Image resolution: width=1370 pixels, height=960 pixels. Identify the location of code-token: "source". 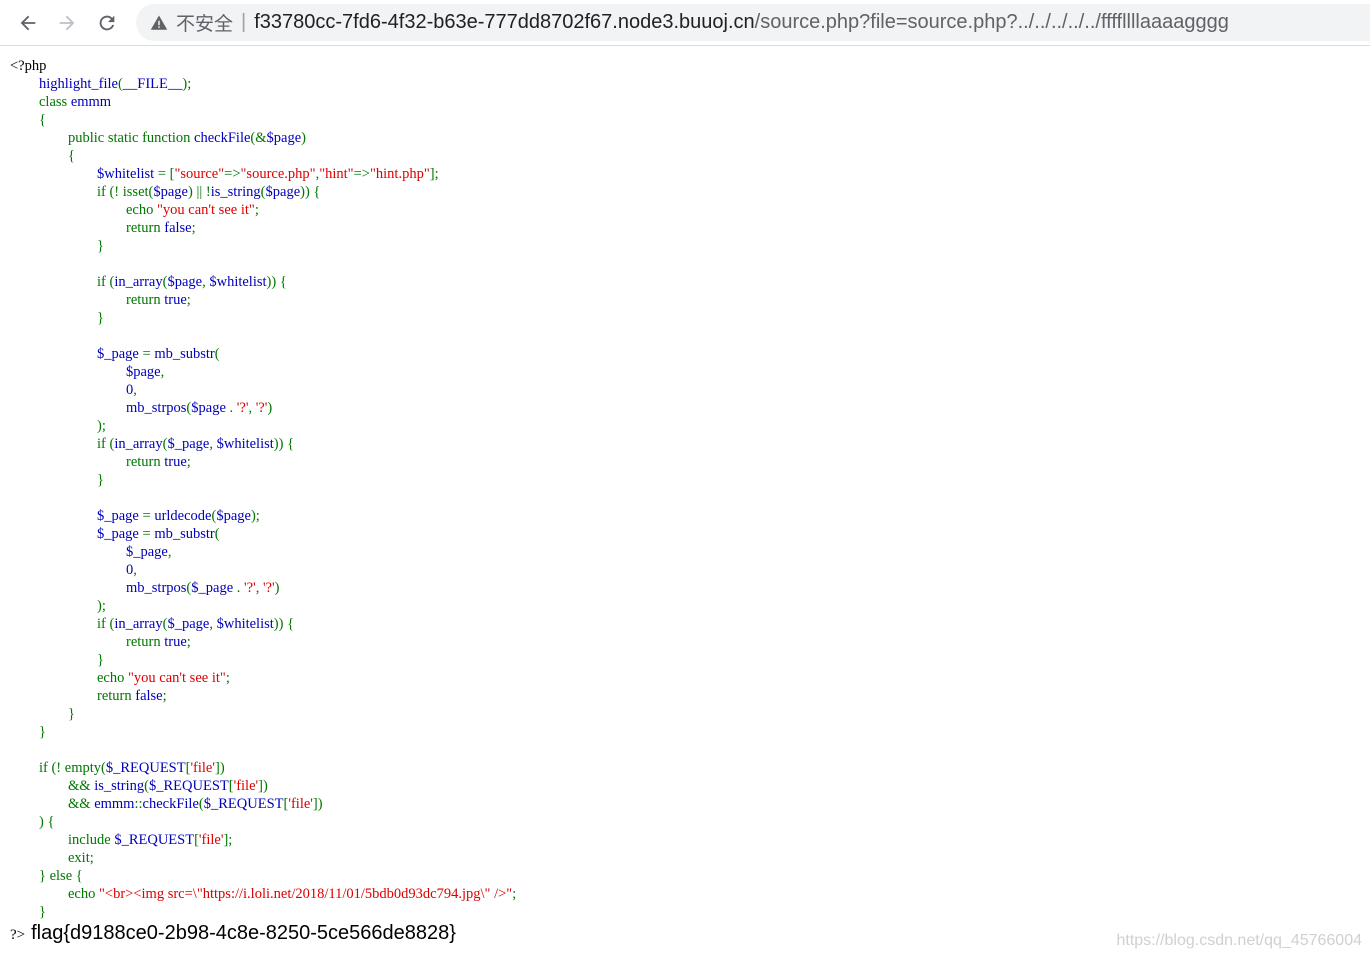
(199, 174).